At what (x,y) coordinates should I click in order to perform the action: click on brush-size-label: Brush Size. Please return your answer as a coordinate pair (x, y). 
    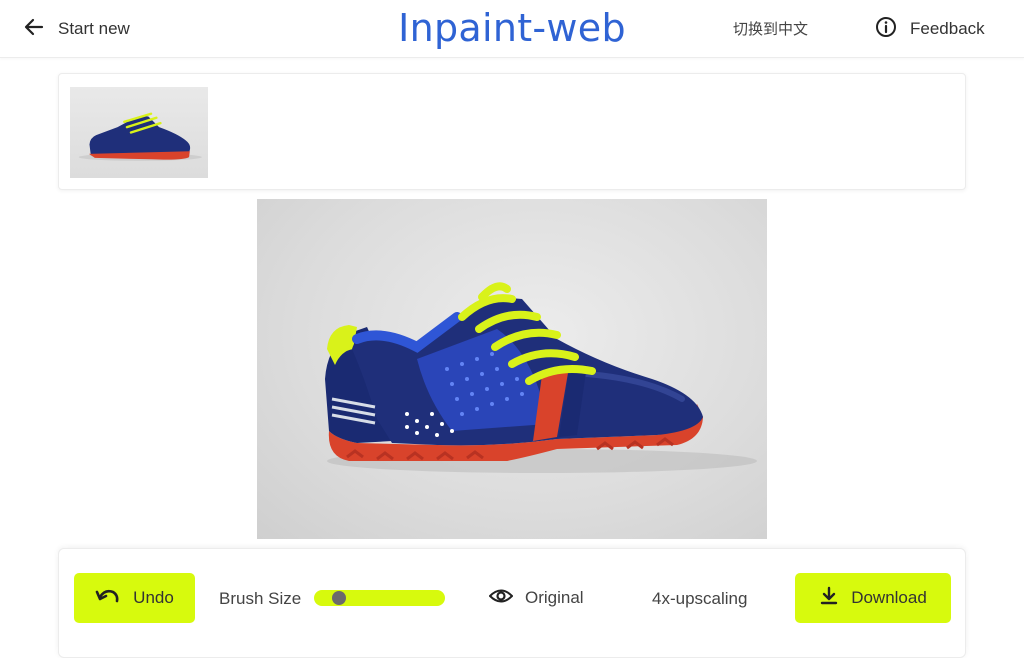
    Looking at the image, I should click on (260, 598).